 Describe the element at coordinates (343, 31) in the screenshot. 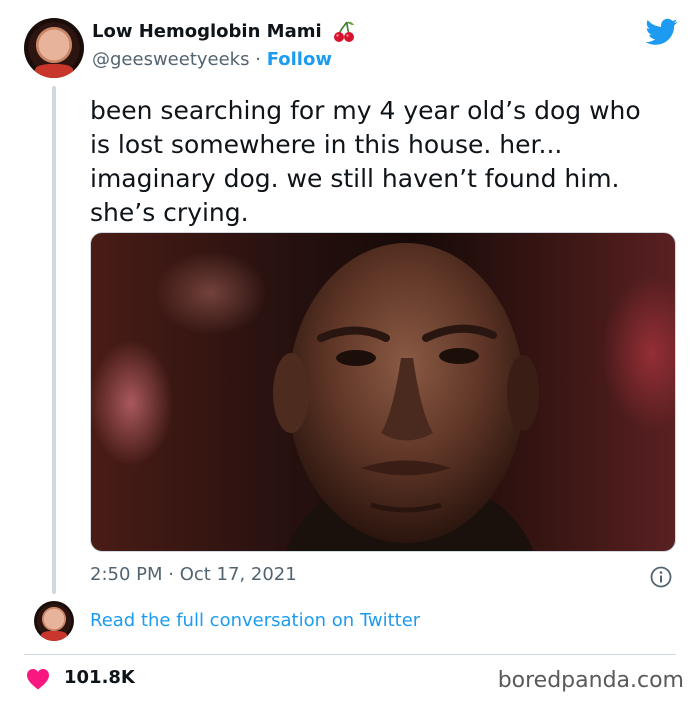

I see `cherries-icon` at that location.